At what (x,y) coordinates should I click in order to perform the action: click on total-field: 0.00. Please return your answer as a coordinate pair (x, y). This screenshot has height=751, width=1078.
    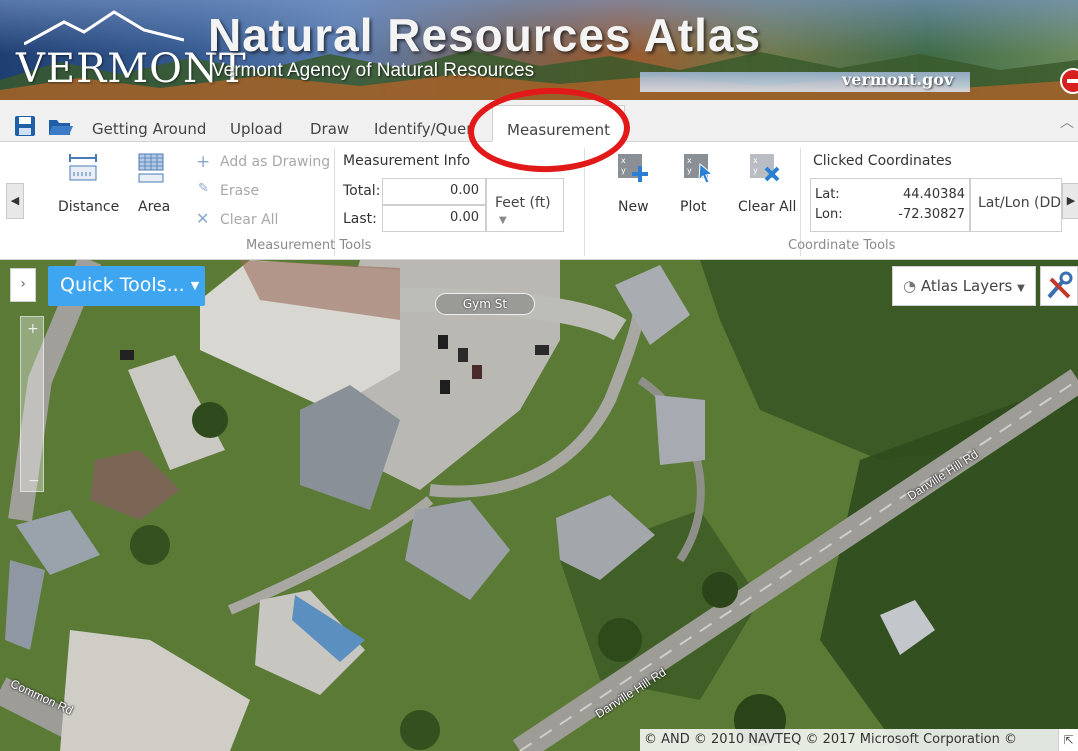
    Looking at the image, I should click on (434, 191).